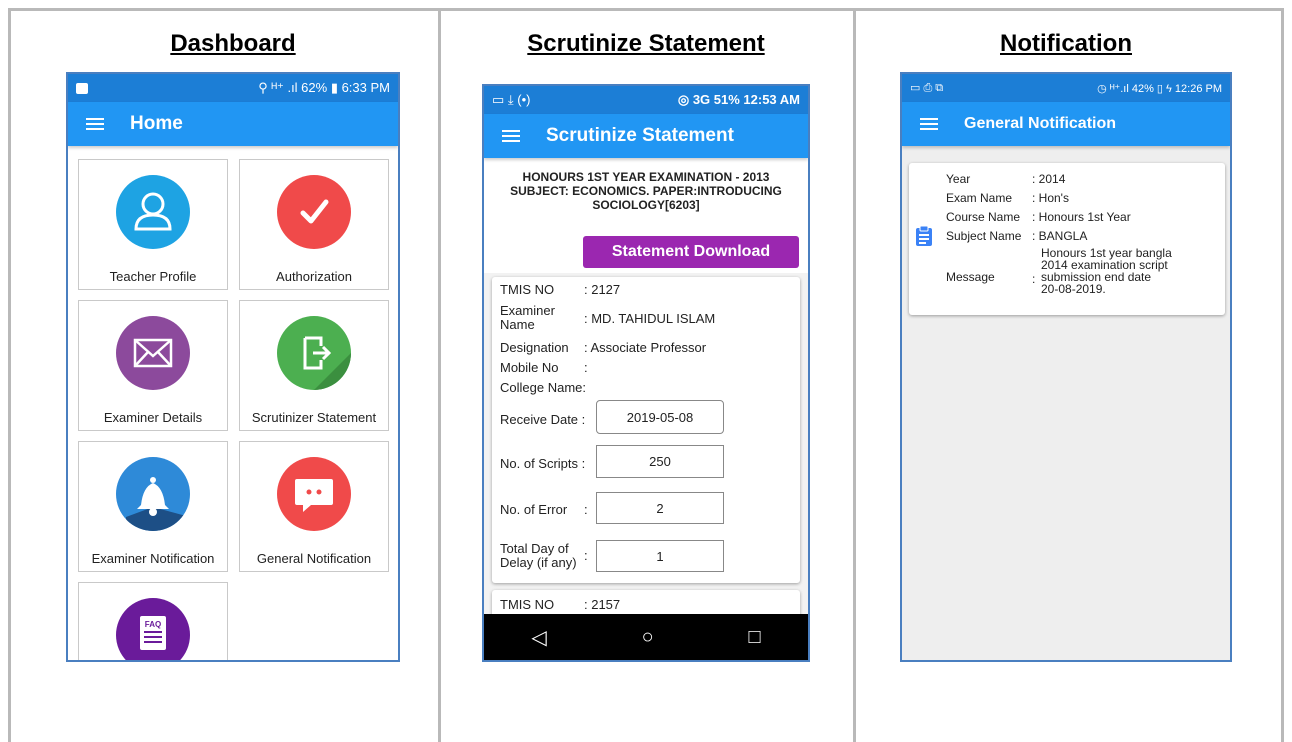  What do you see at coordinates (738, 99) in the screenshot?
I see `status-right: ◎ 3G 51% 12:53 AM` at bounding box center [738, 99].